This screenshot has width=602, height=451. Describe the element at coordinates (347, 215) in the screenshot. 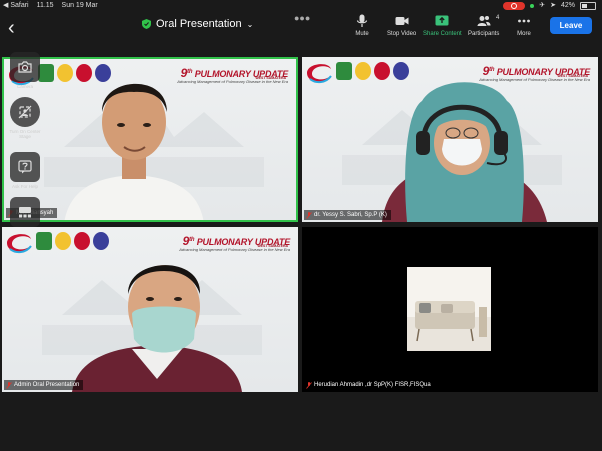

I see `participant-nameplate: dr. Yessy S. Sabri, Sp.P (K)` at that location.